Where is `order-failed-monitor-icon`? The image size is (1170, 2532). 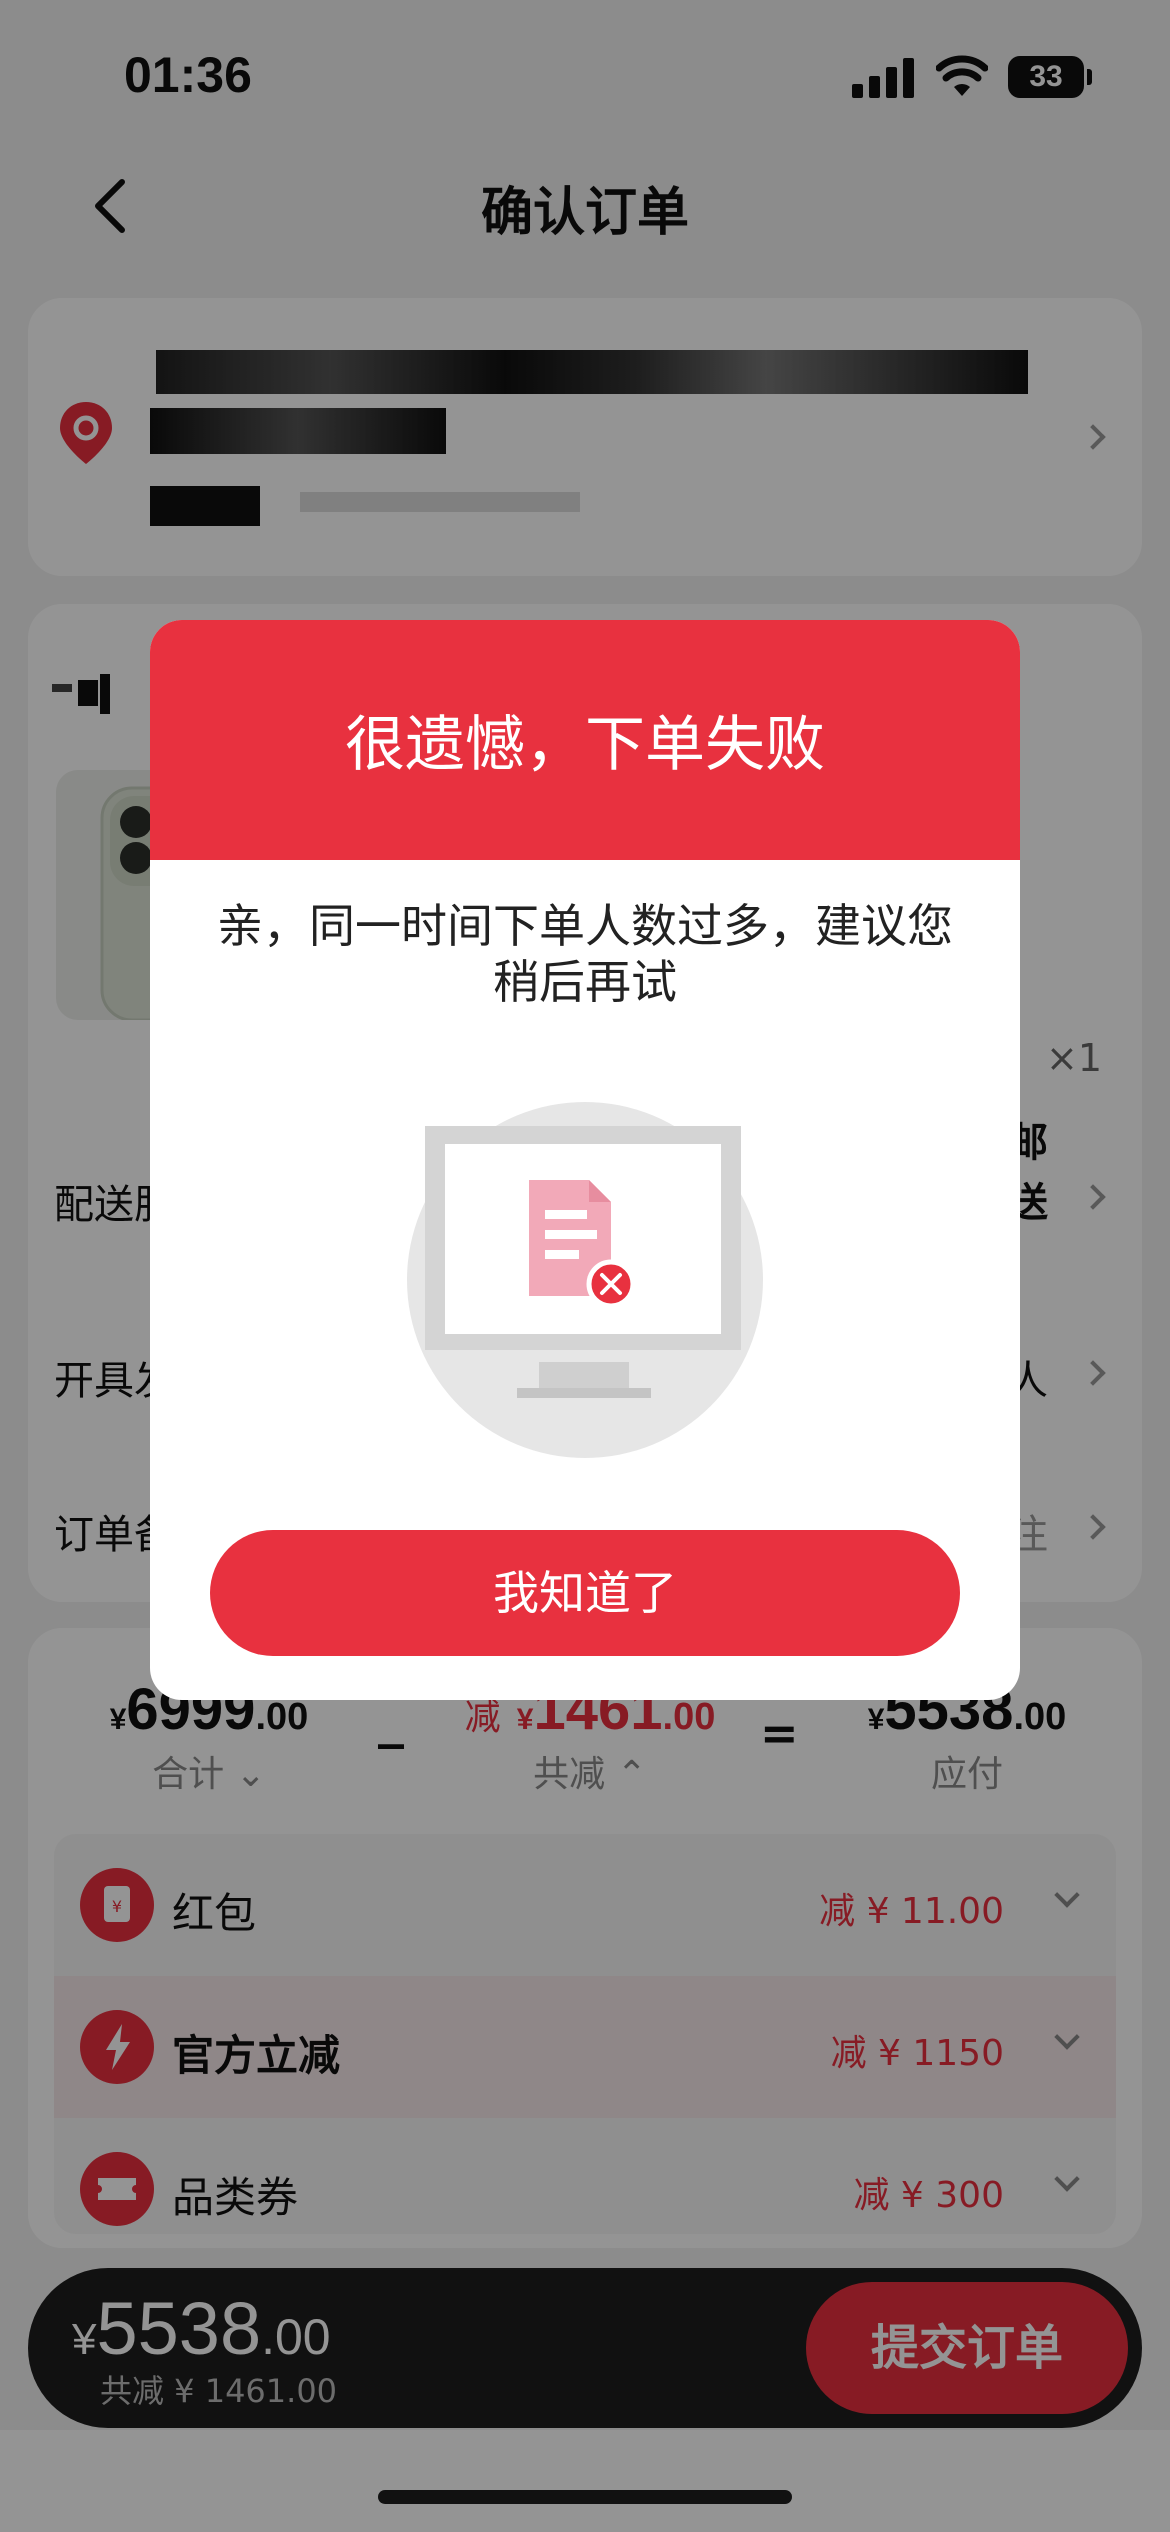 order-failed-monitor-icon is located at coordinates (585, 1280).